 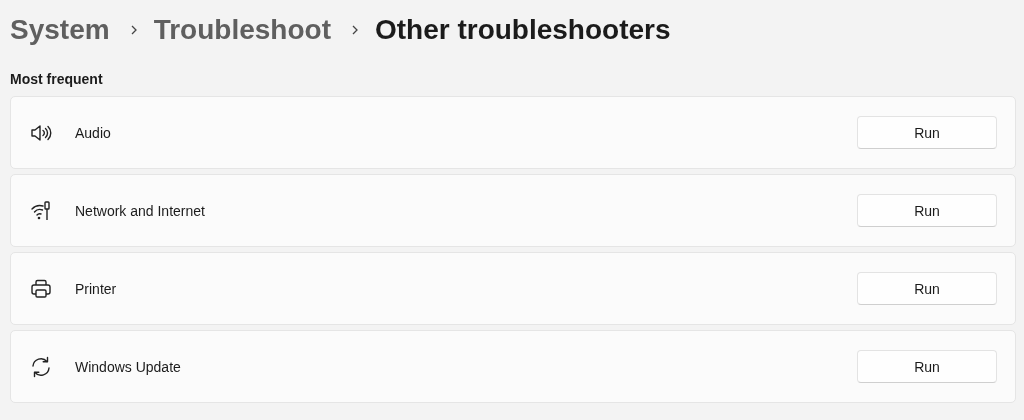 I want to click on refresh-icon, so click(x=41, y=366).